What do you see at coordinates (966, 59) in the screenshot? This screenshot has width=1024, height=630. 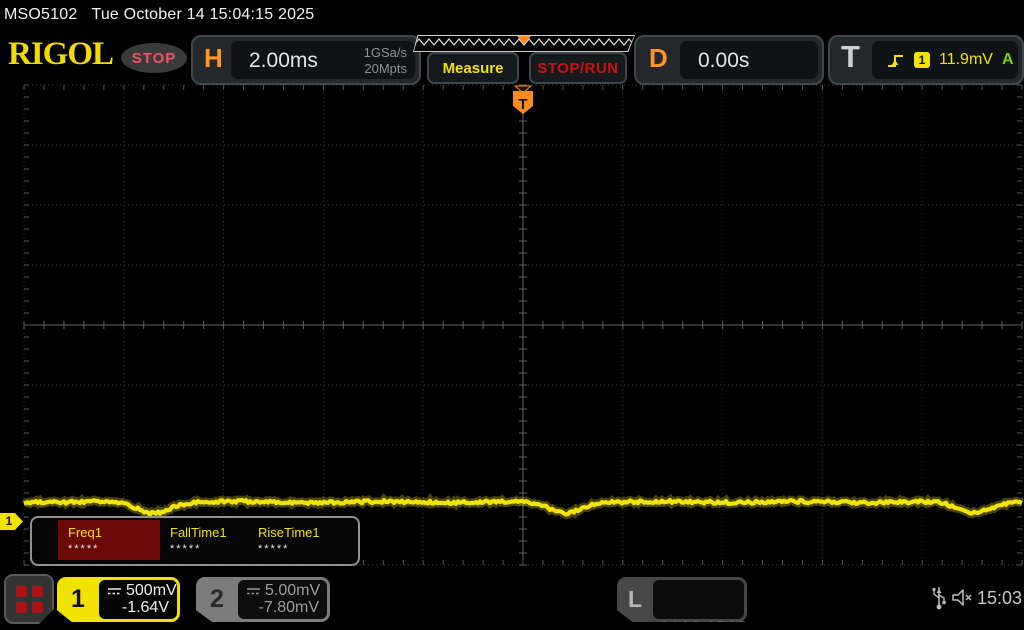 I see `trigger-level-value: 11.9mV` at bounding box center [966, 59].